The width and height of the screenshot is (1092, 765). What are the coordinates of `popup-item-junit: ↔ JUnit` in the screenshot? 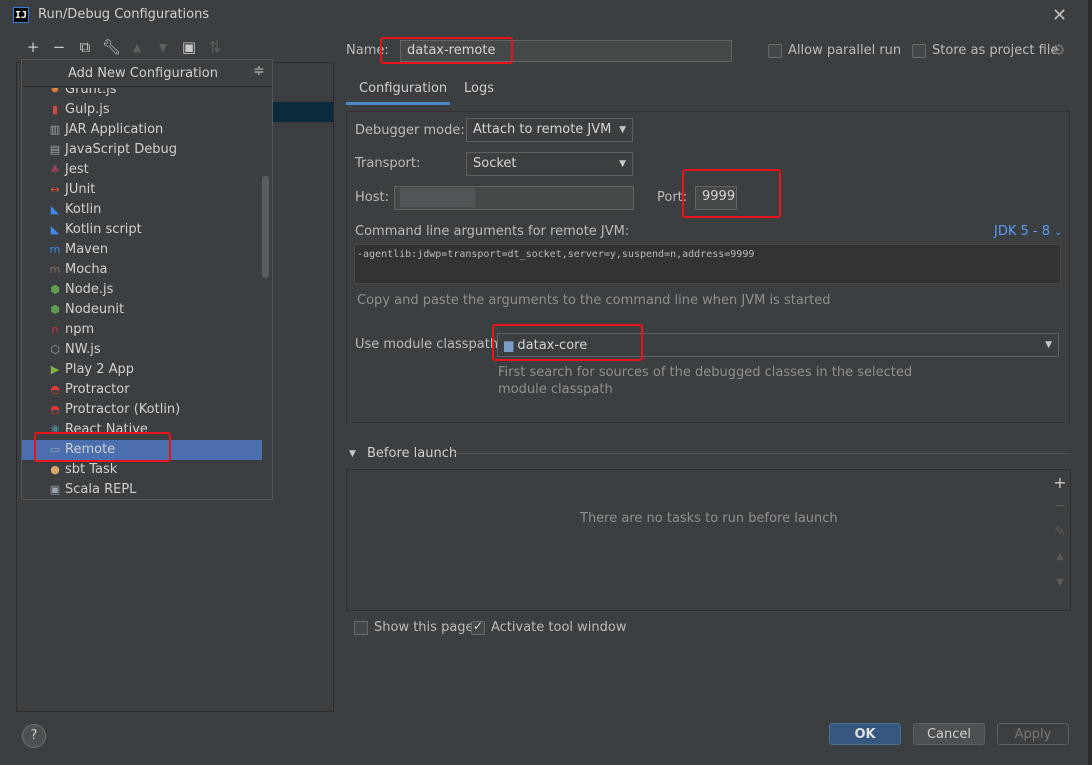 It's located at (142, 190).